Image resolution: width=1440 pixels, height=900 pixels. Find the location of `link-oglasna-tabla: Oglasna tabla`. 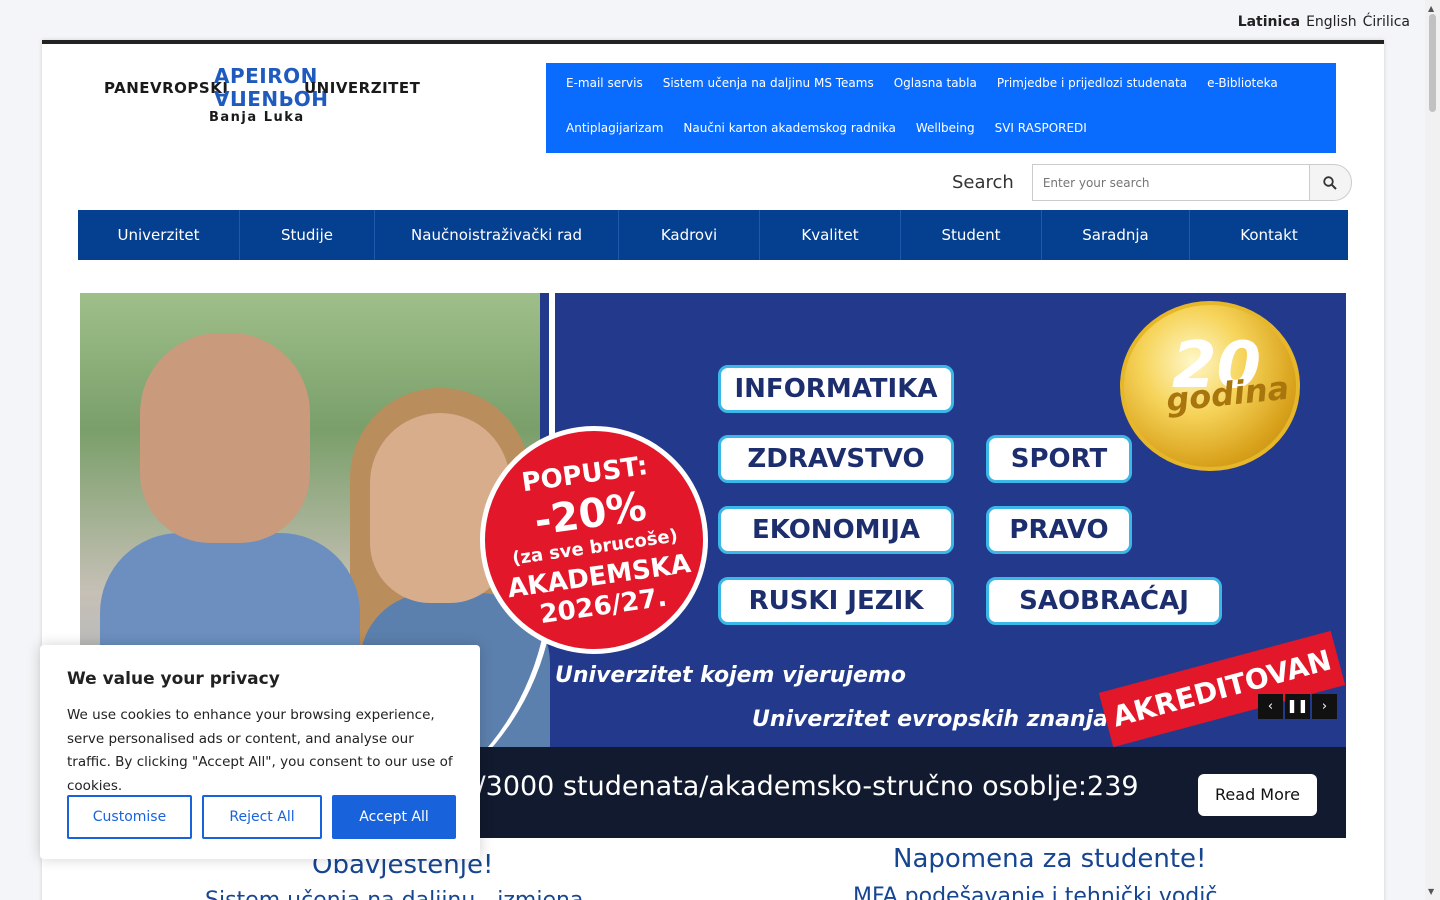

link-oglasna-tabla: Oglasna tabla is located at coordinates (935, 85).